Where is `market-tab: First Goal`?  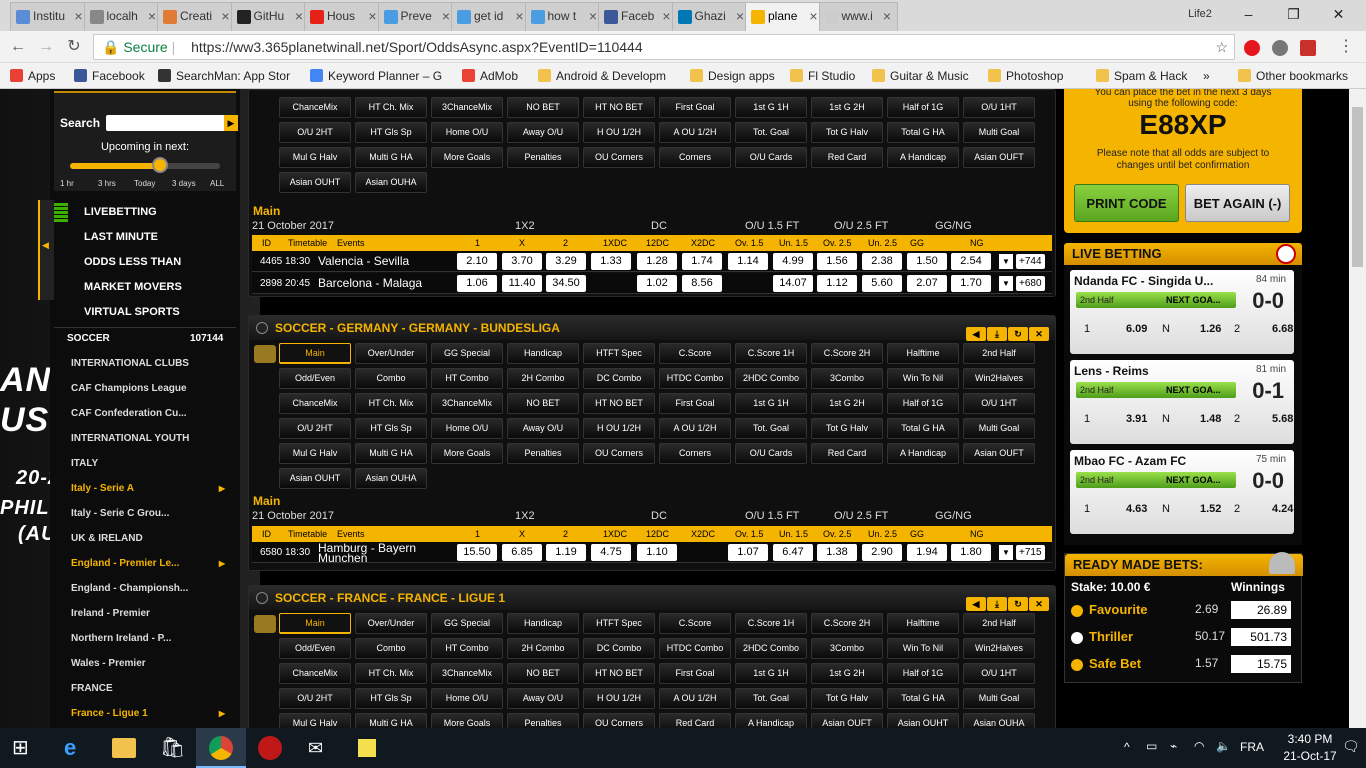
market-tab: First Goal is located at coordinates (695, 673).